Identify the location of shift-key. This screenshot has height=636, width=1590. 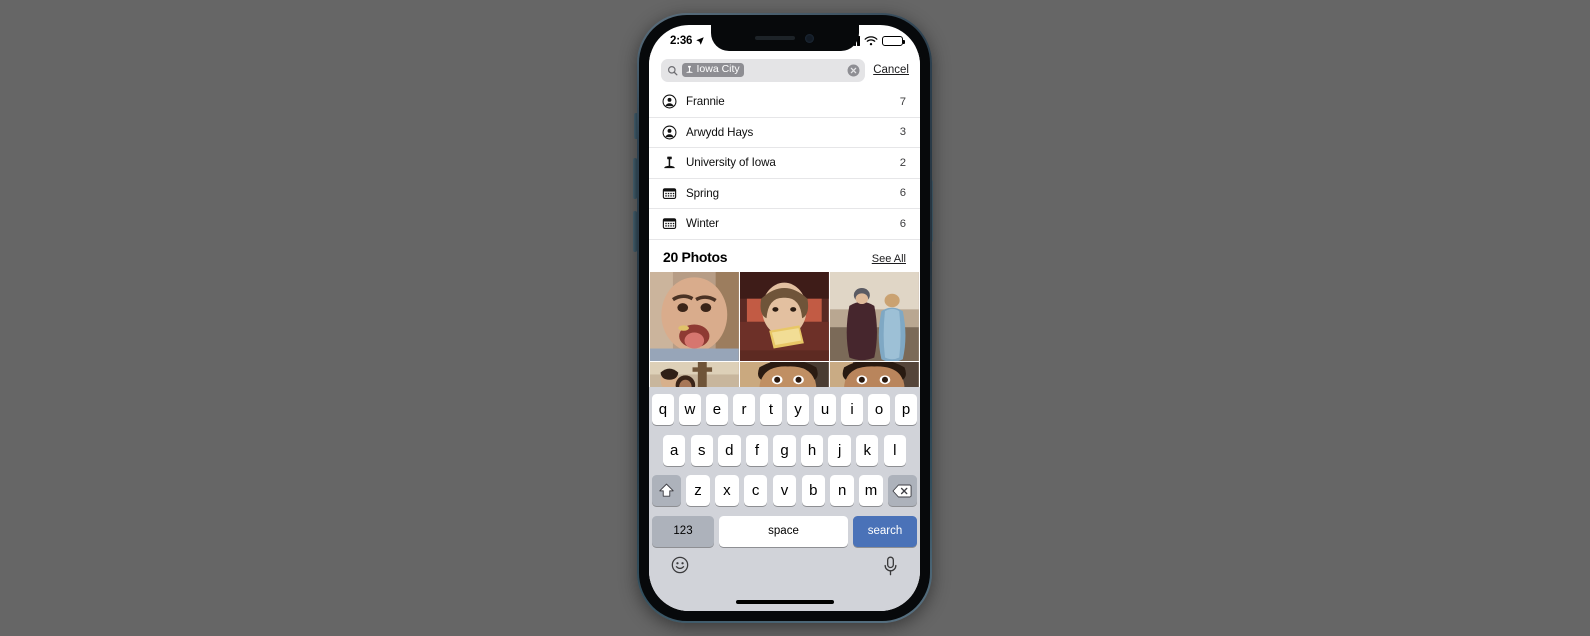
(666, 490).